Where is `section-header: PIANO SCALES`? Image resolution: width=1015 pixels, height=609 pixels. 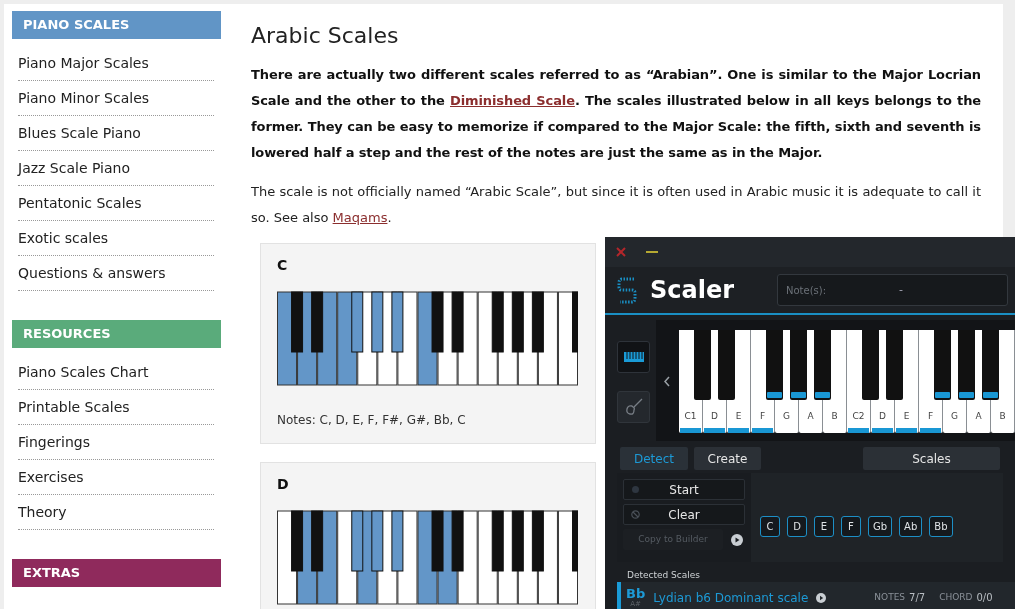 section-header: PIANO SCALES is located at coordinates (116, 25).